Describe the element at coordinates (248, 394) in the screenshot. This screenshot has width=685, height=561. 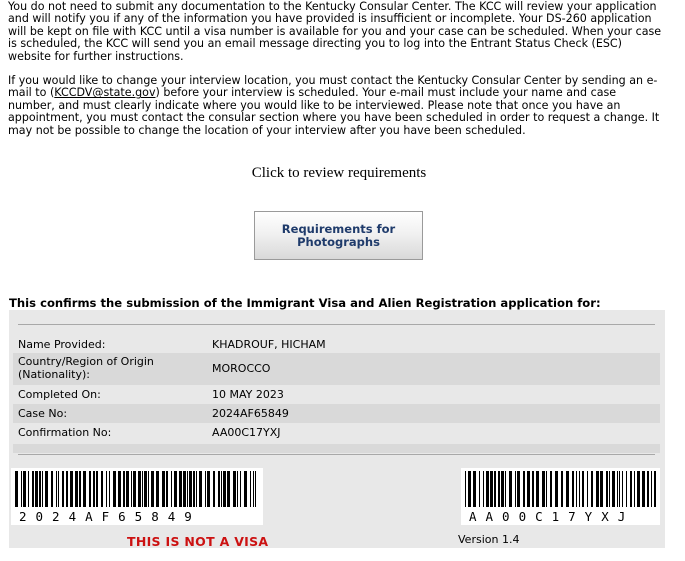
I see `completed-value: 10 MAY 2023` at that location.